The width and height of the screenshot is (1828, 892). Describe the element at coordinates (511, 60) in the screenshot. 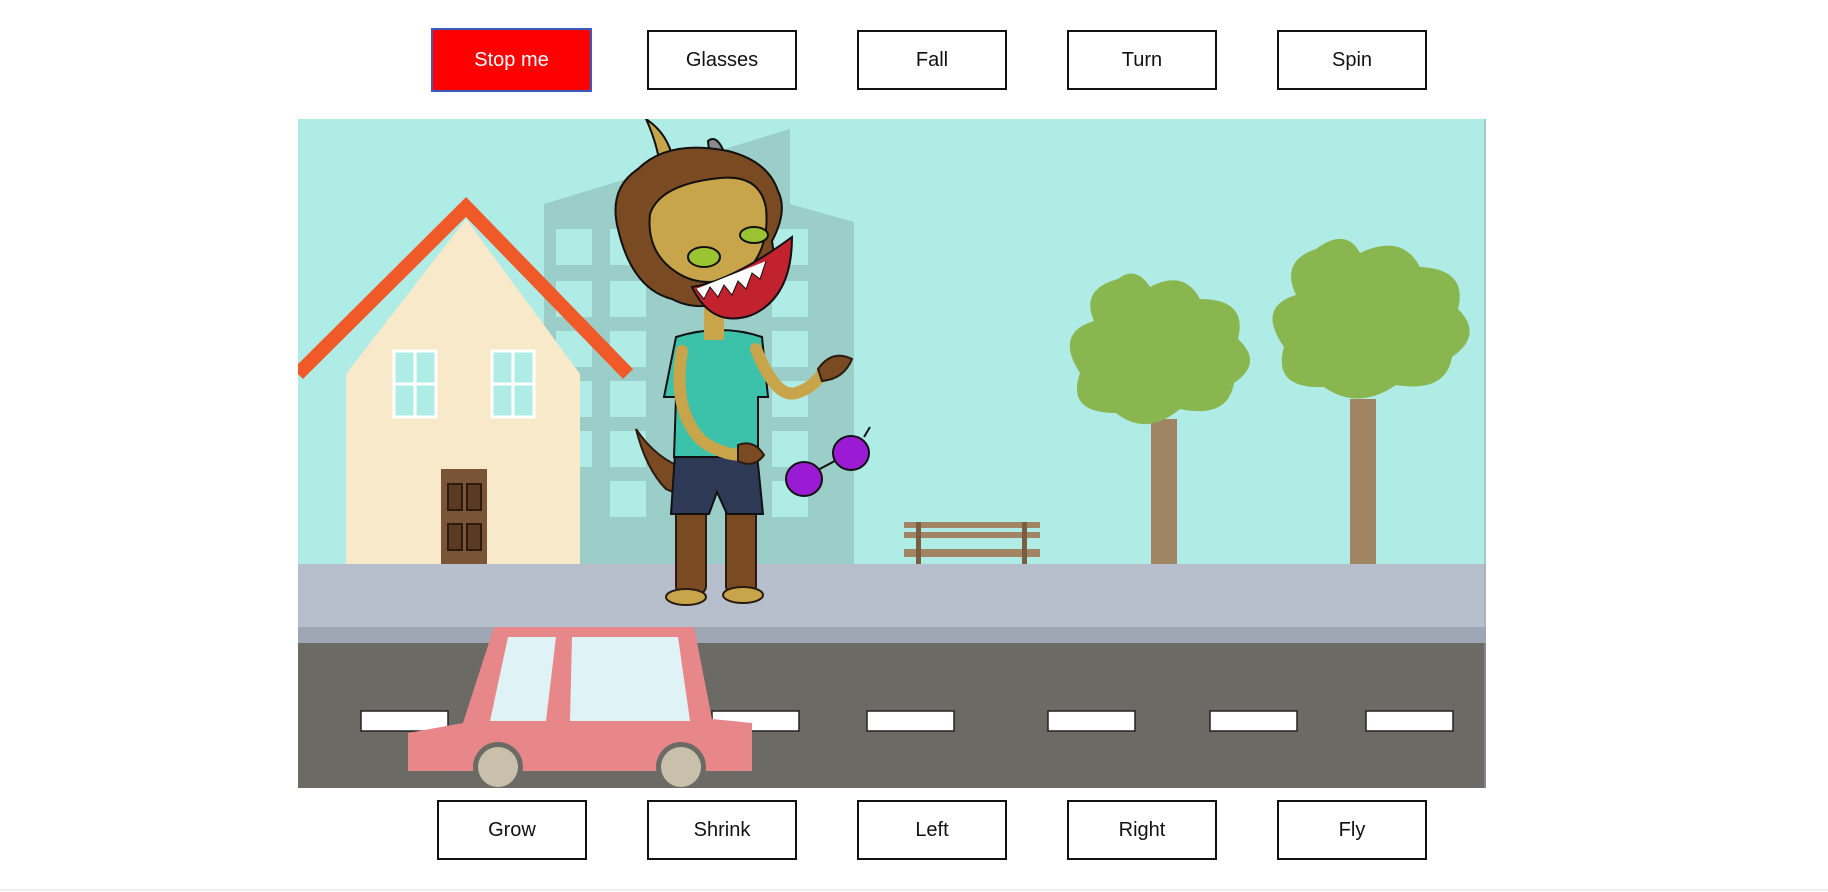

I see `stop-me-button: Stop me` at that location.